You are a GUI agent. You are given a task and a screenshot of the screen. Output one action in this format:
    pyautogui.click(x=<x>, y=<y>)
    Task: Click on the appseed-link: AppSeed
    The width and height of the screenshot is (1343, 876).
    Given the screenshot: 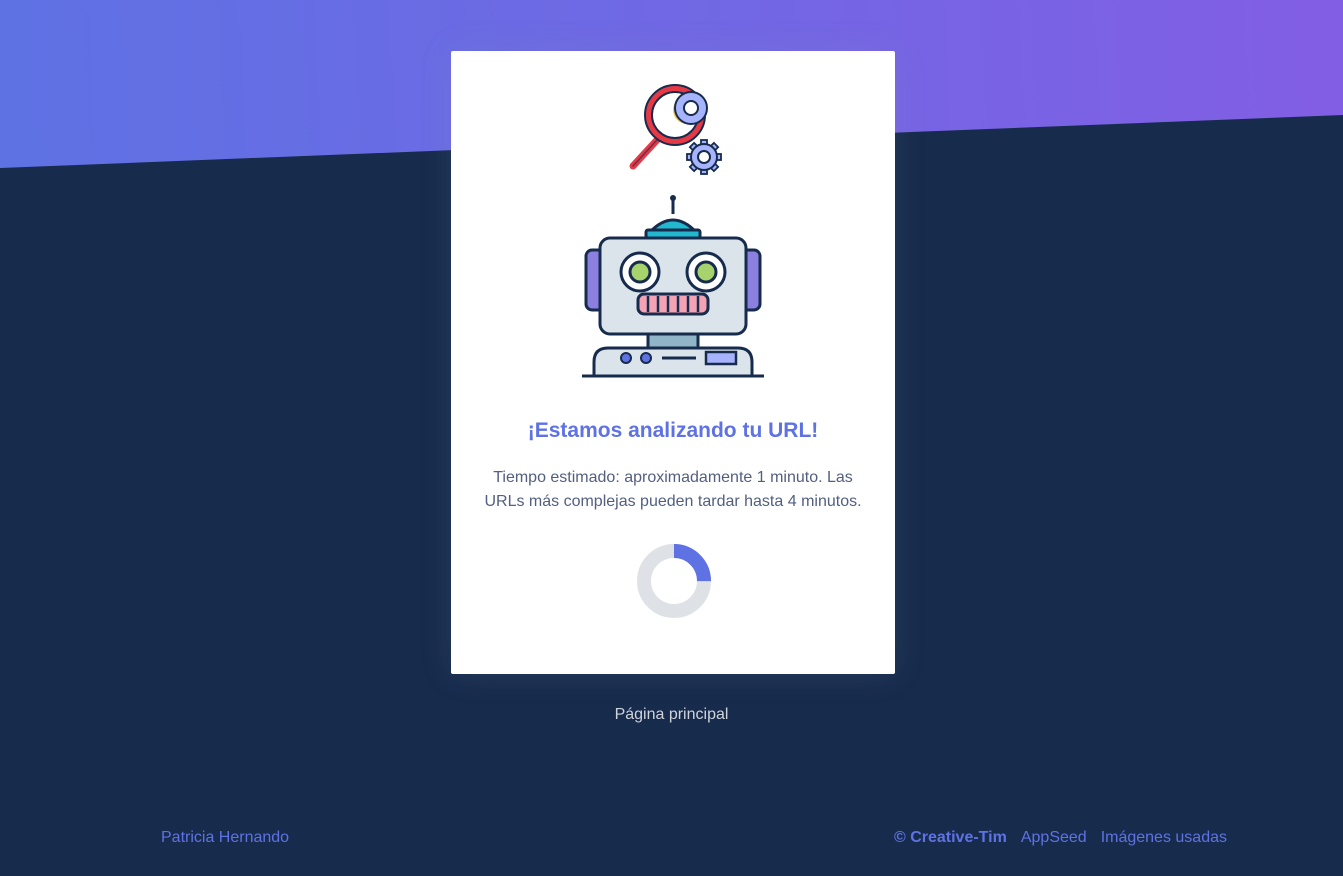 What is the action you would take?
    pyautogui.click(x=1054, y=838)
    